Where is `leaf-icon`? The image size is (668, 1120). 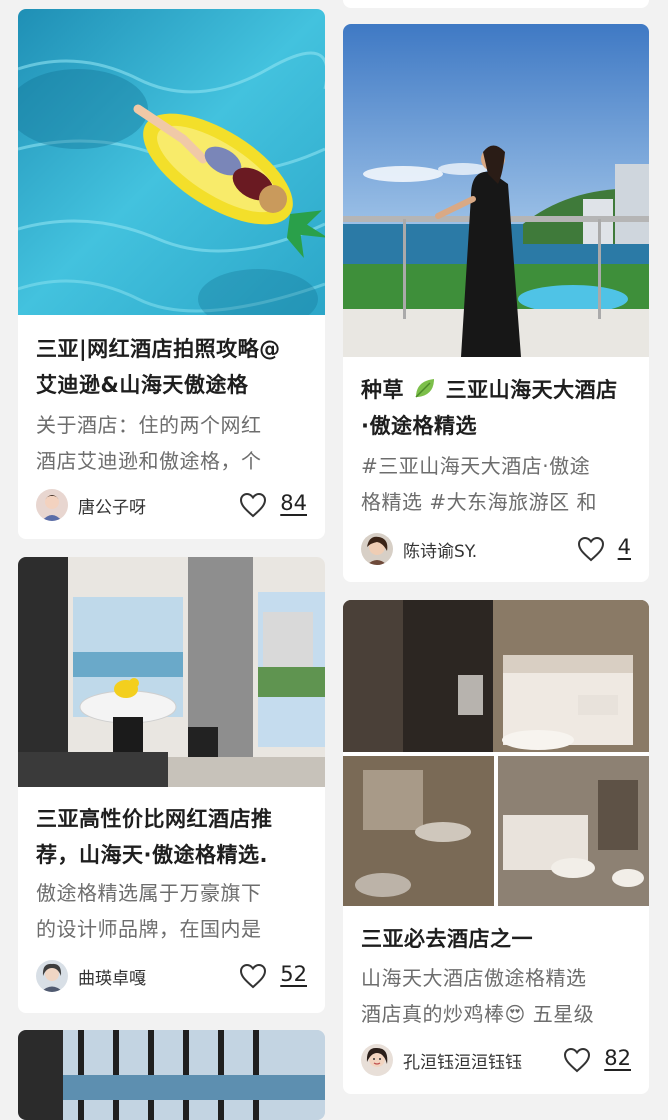
leaf-icon is located at coordinates (424, 388).